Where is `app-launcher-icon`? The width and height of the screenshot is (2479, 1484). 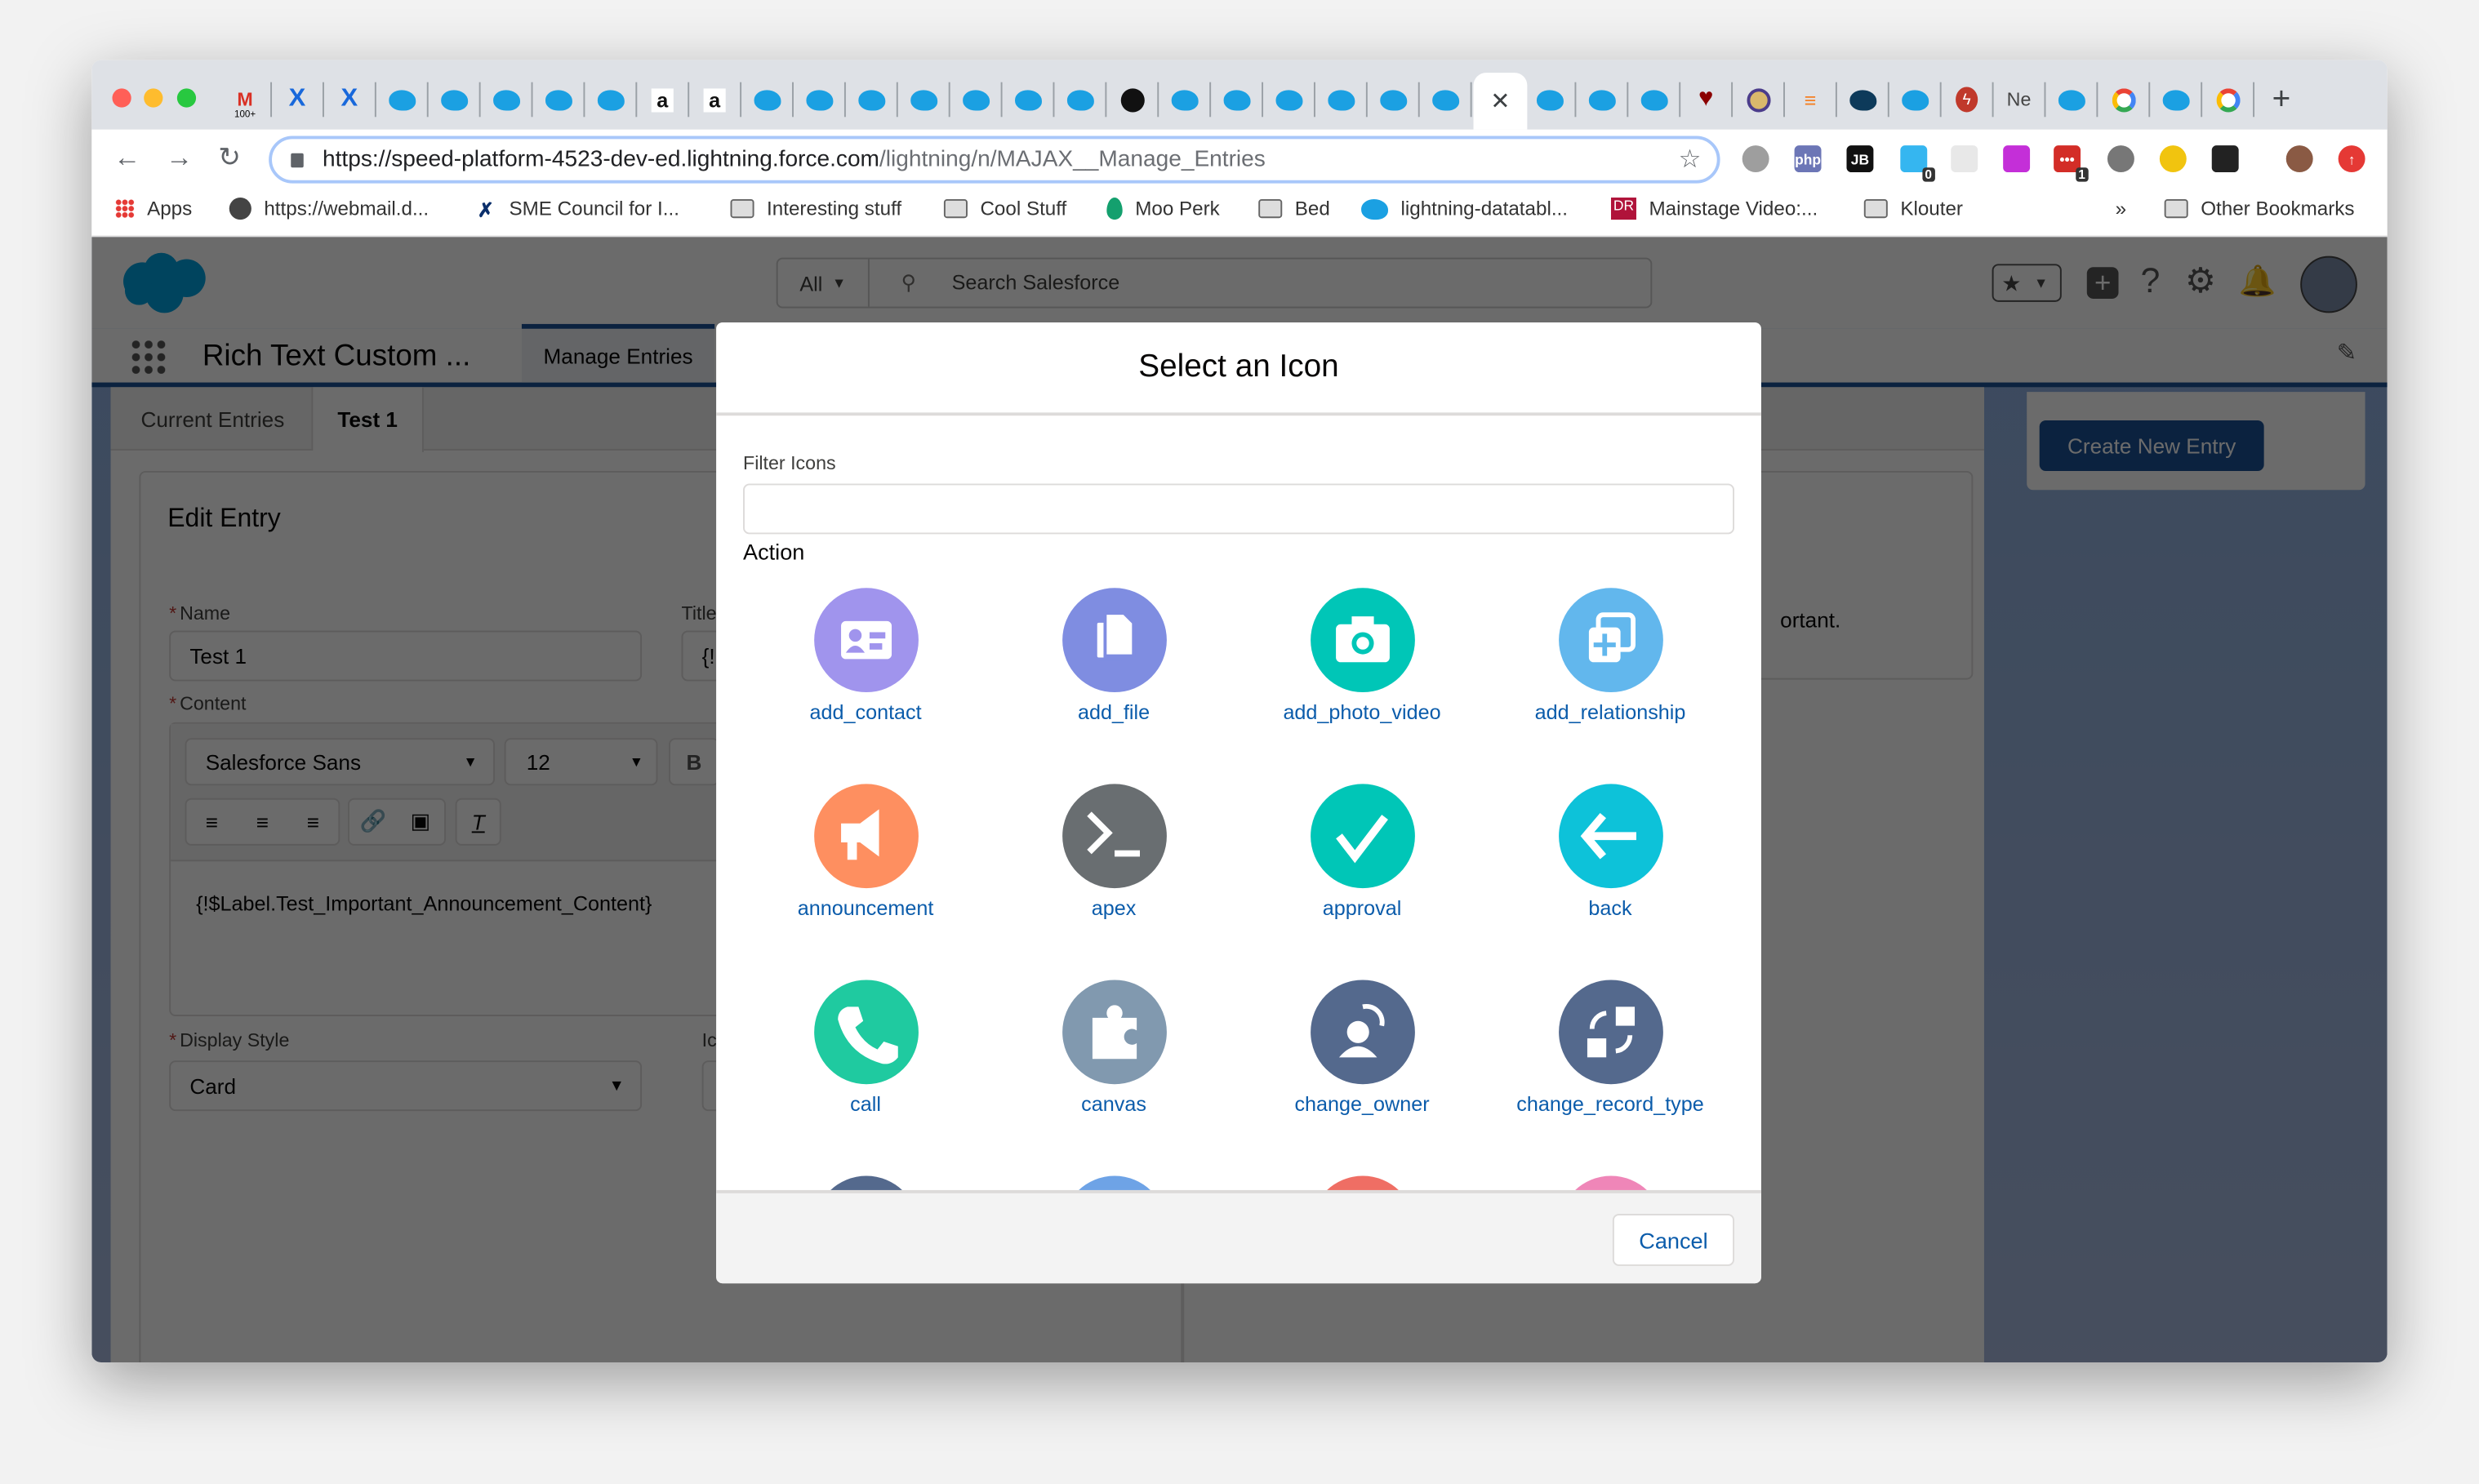
app-launcher-icon is located at coordinates (148, 357).